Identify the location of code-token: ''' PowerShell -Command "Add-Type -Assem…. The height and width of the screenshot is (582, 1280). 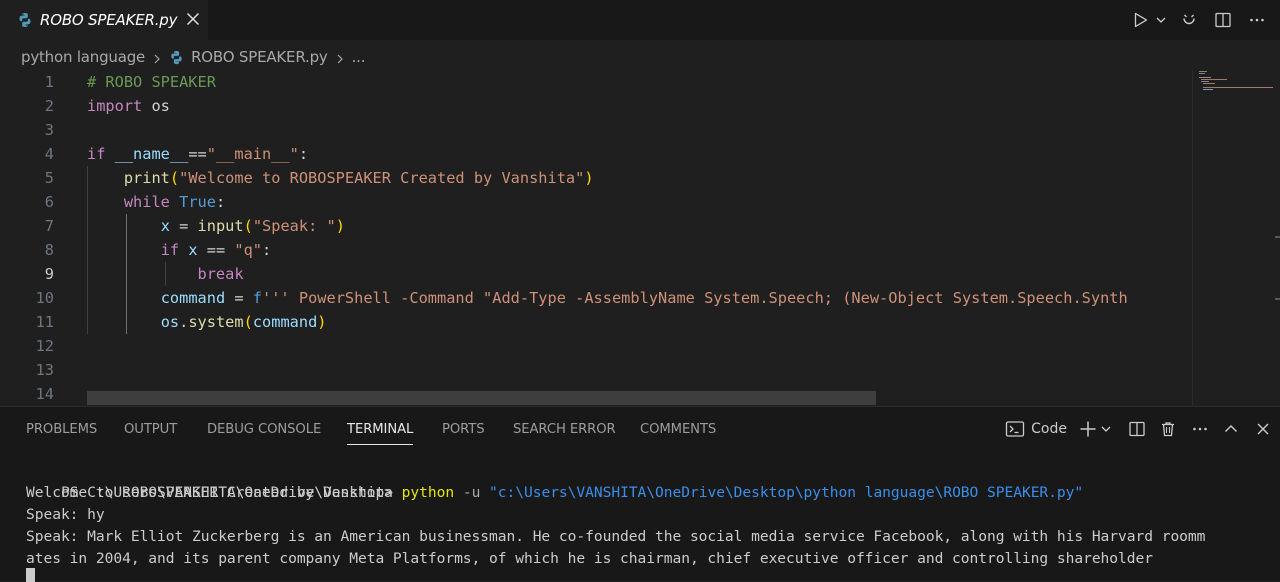
(695, 298).